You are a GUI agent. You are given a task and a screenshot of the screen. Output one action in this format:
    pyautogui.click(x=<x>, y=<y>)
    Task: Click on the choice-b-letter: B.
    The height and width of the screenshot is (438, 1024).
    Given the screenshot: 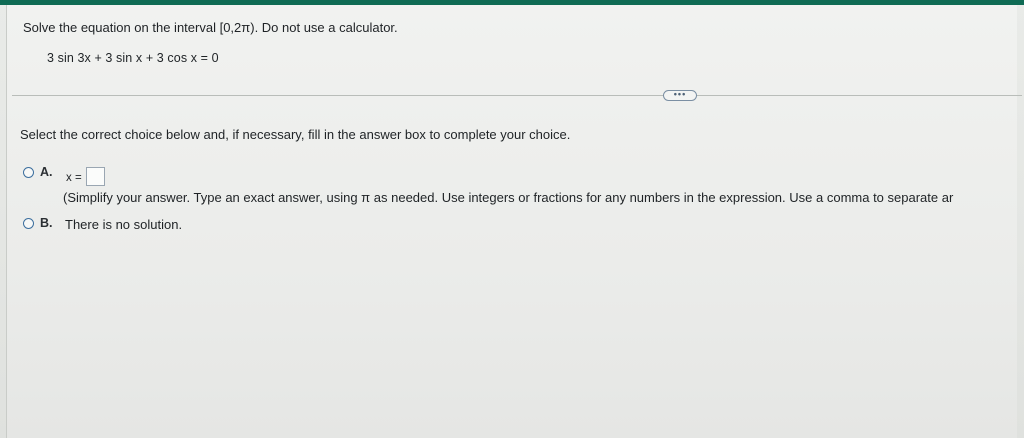 What is the action you would take?
    pyautogui.click(x=46, y=223)
    